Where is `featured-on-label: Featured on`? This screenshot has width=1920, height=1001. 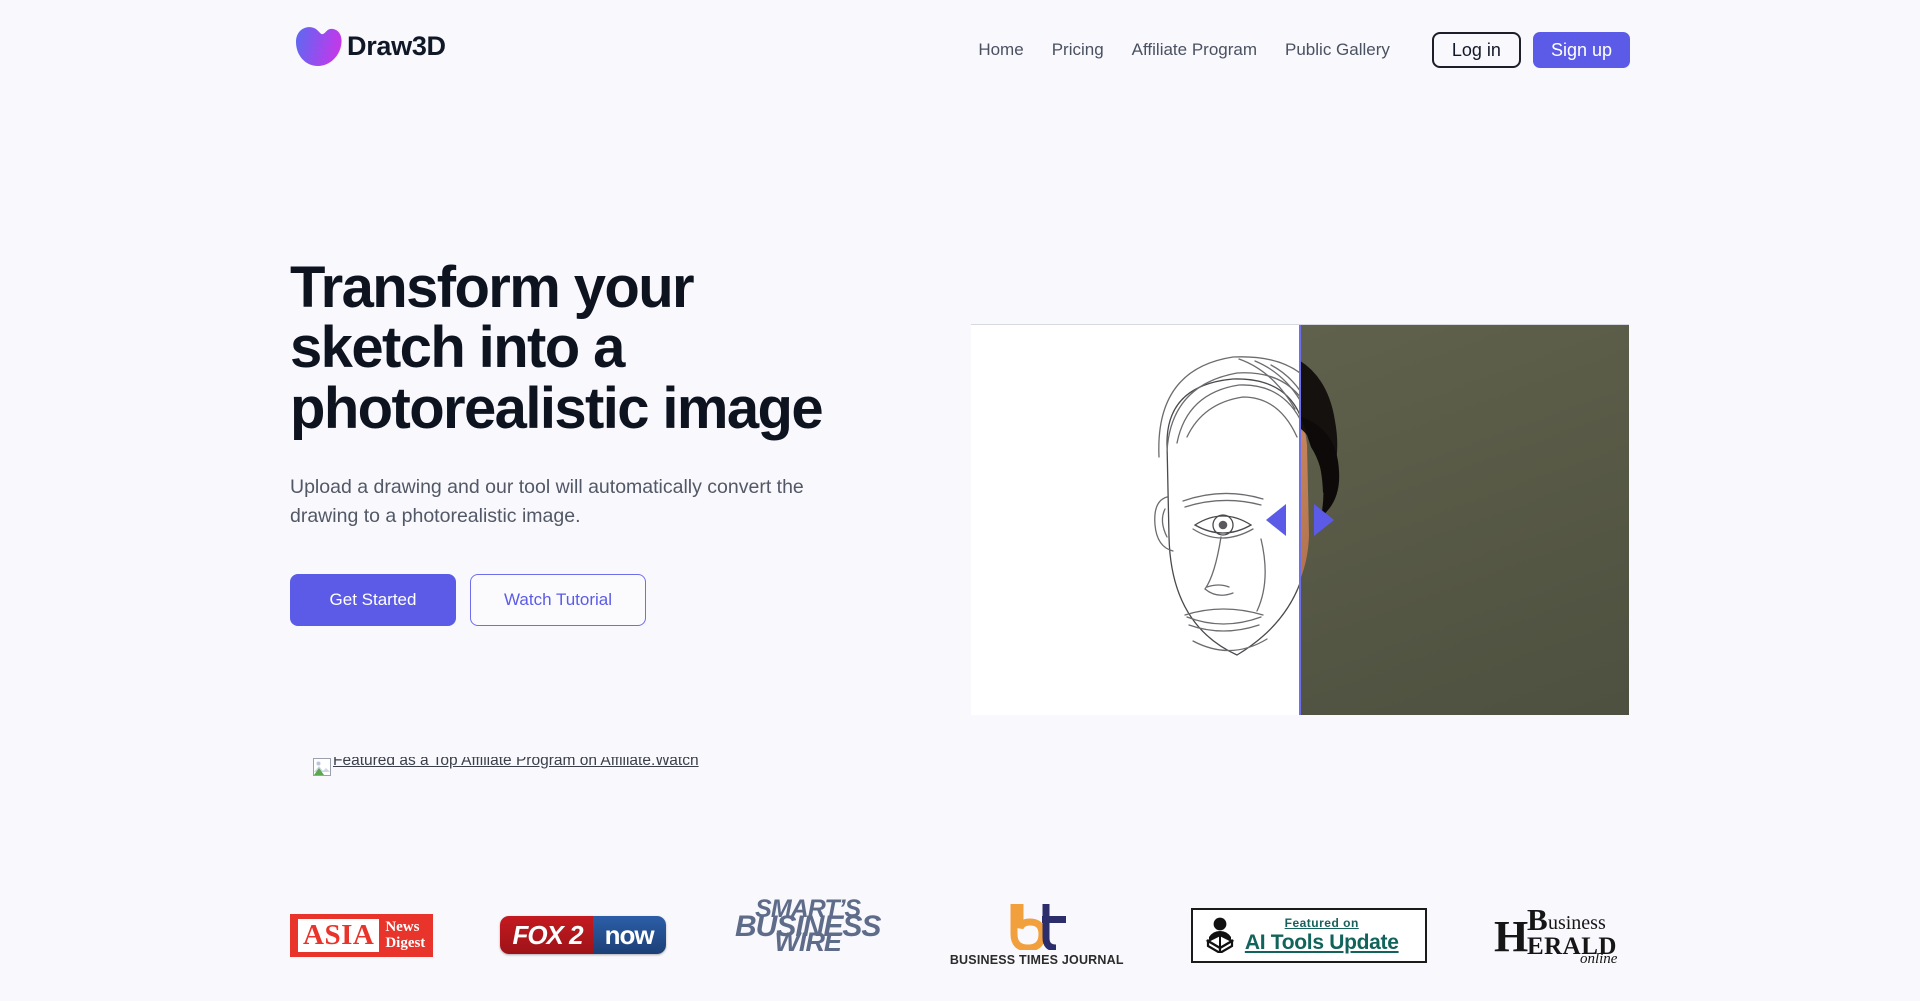 featured-on-label: Featured on is located at coordinates (1321, 922).